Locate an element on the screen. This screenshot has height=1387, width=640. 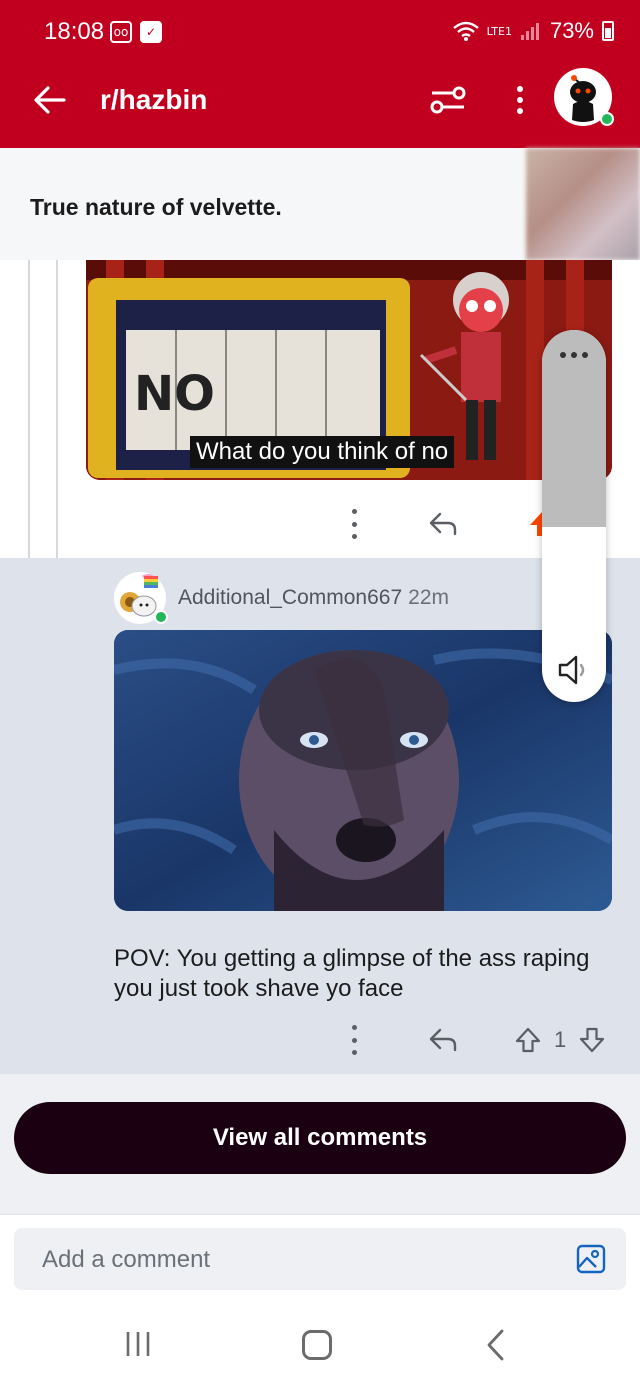
thread-line-nested is located at coordinates (57, 409).